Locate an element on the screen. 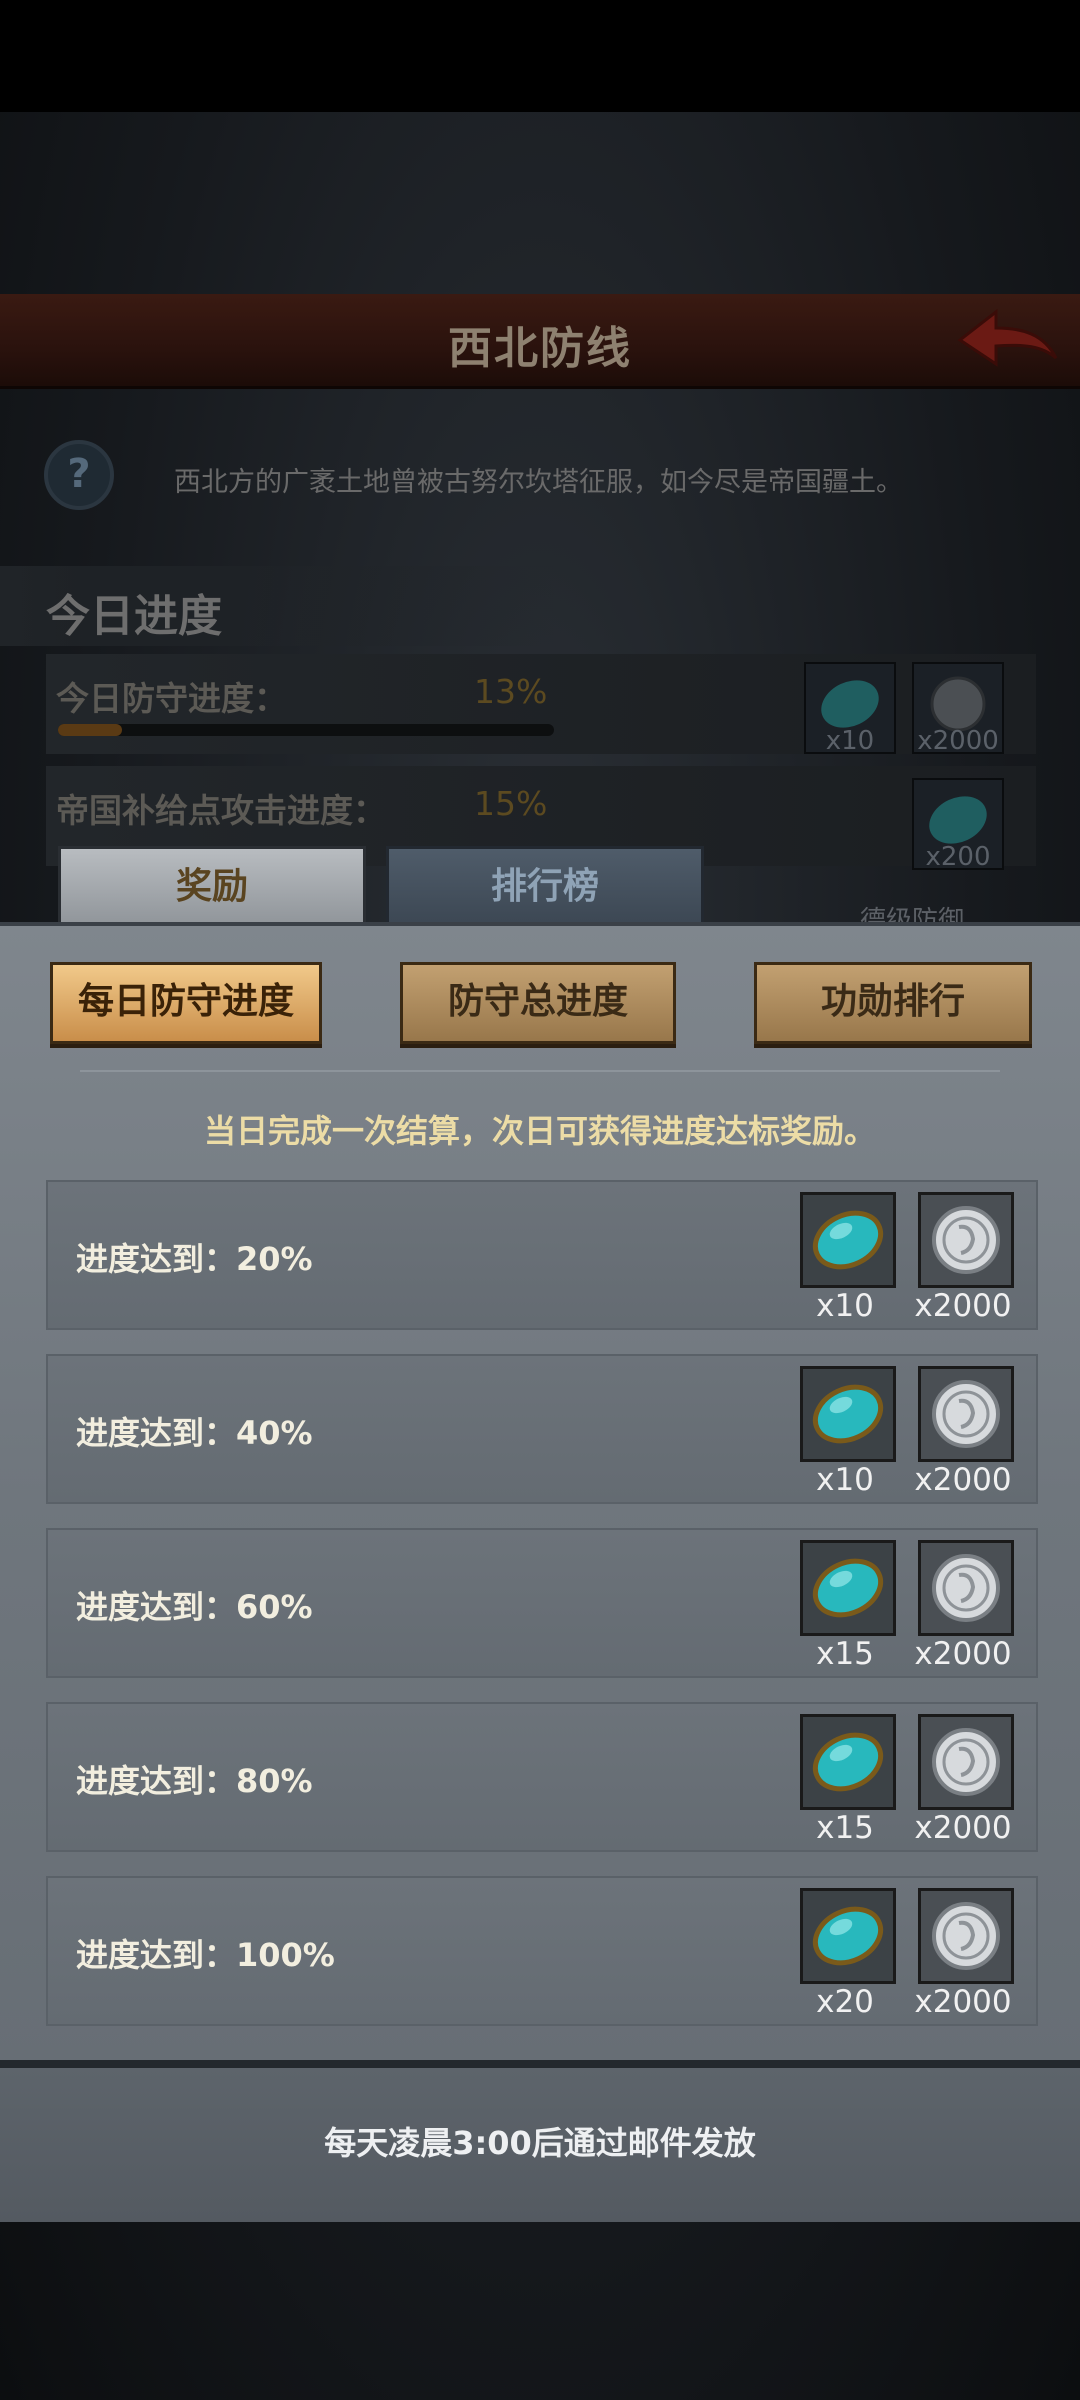 The height and width of the screenshot is (2400, 1080). progress-label: 帝国补给点攻击进度： is located at coordinates (221, 810).